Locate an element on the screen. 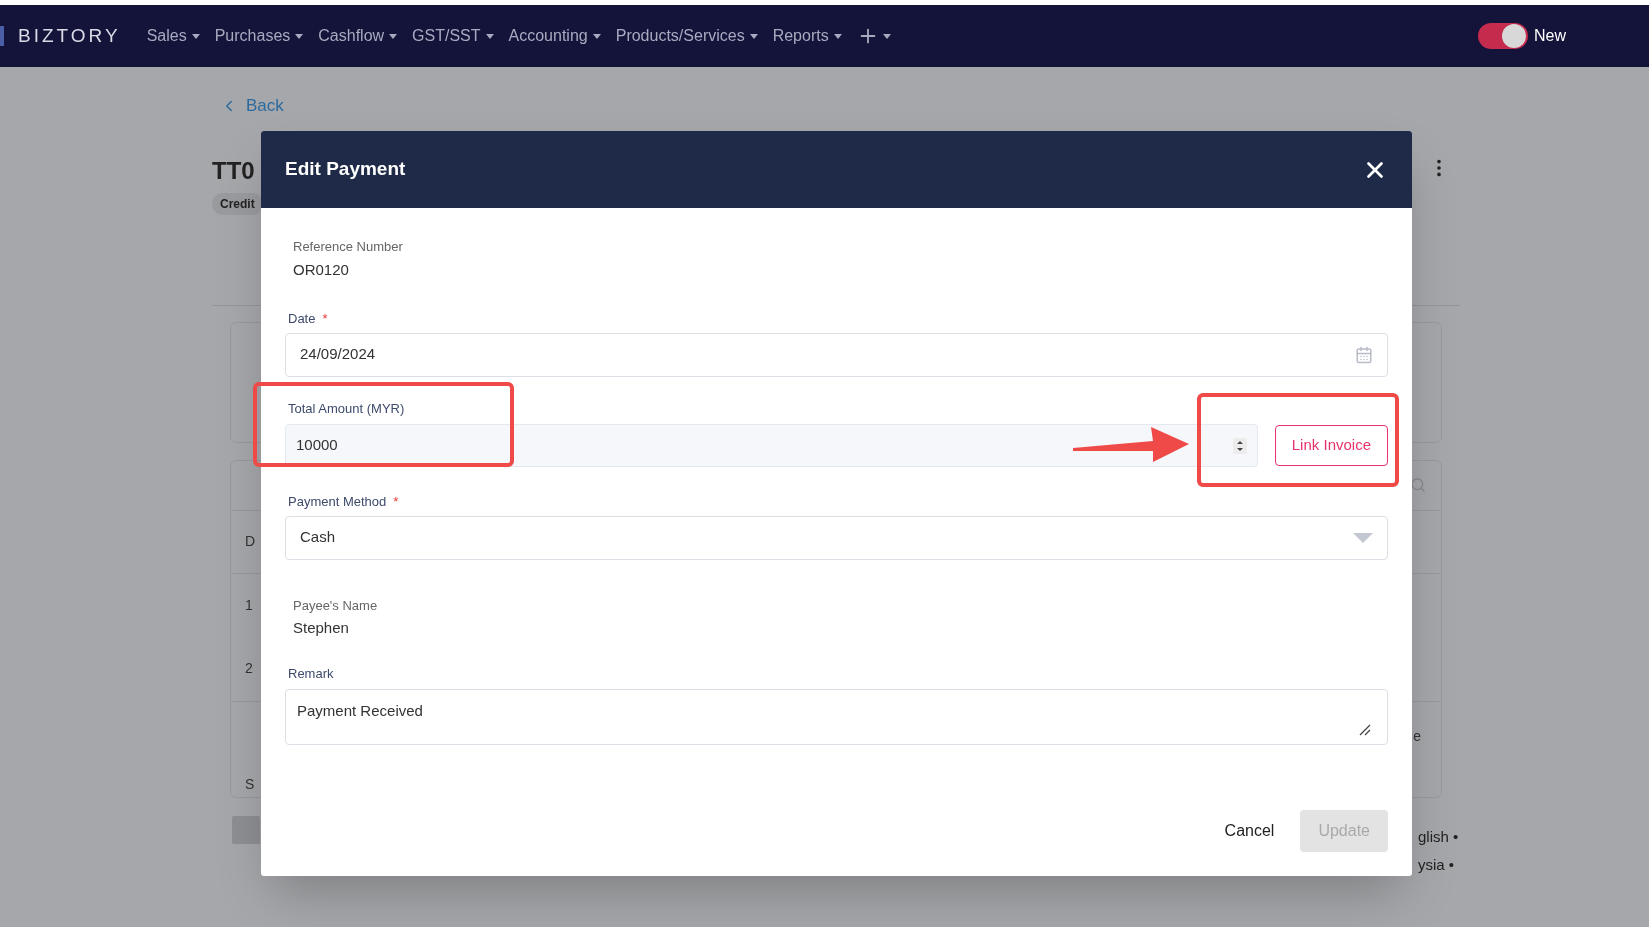  summary-label: S is located at coordinates (250, 784).